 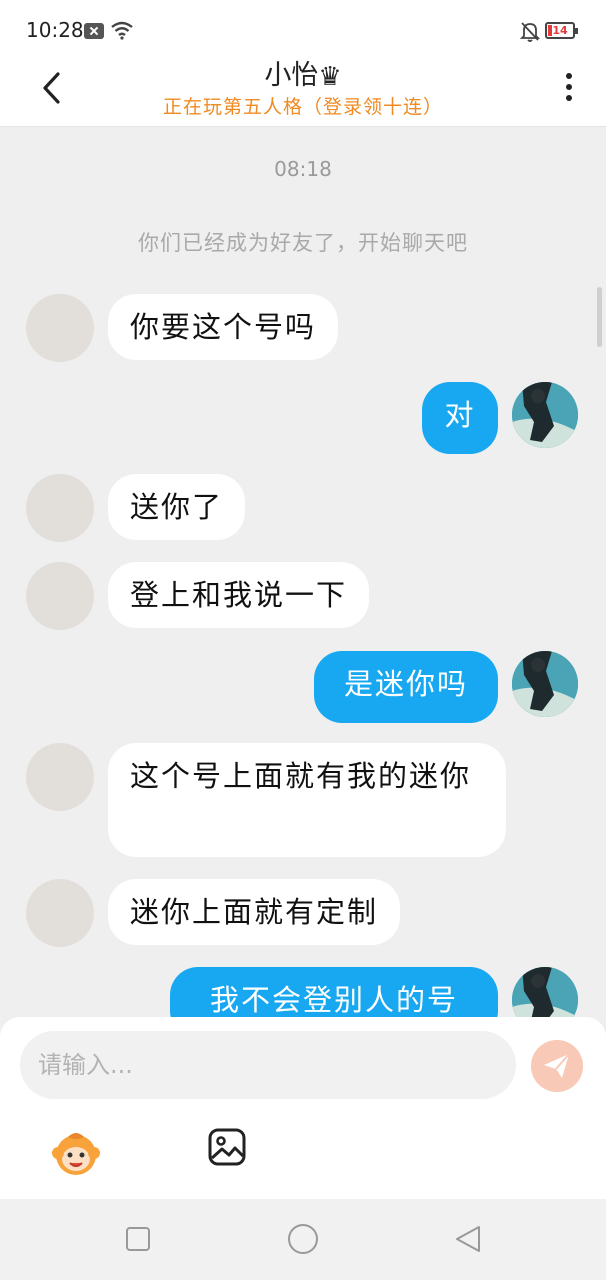 I want to click on system-message: 你们已经成为好友了，开始聊天吧, so click(x=303, y=243).